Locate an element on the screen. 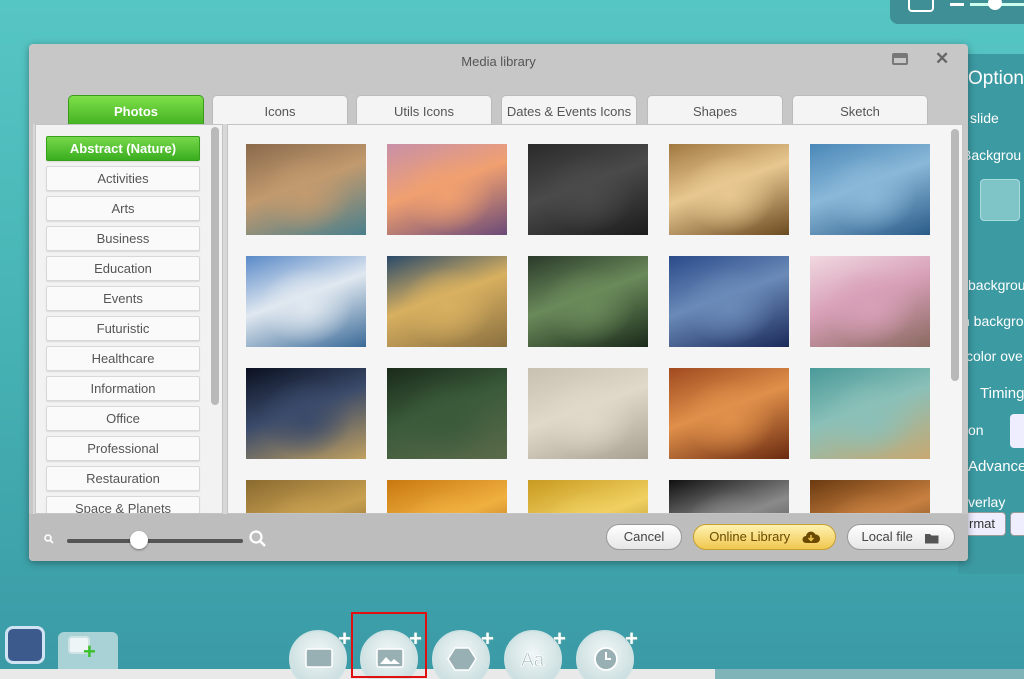 This screenshot has width=1024, height=679. thumbnail-light-streaks is located at coordinates (729, 189).